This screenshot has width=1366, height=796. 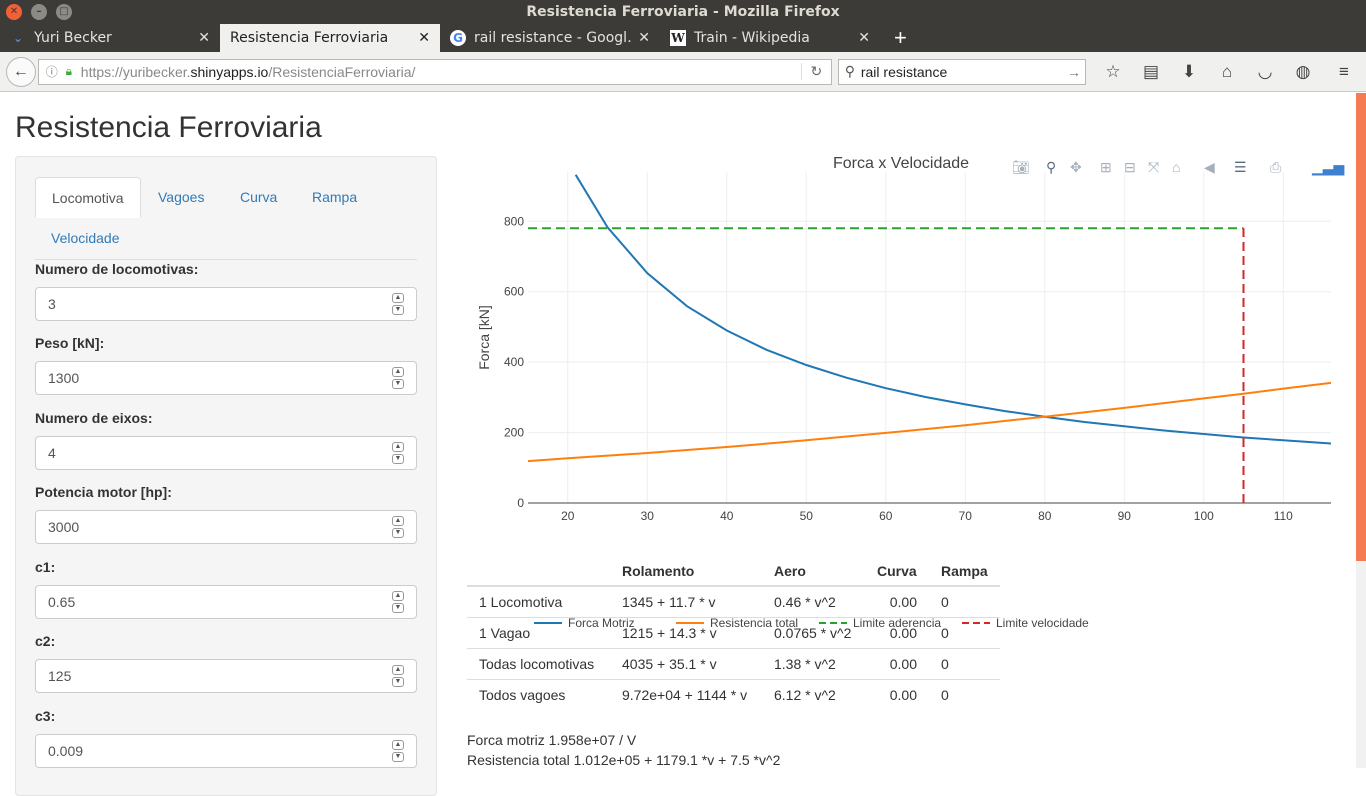 I want to click on input-value: 0.65, so click(x=62, y=602).